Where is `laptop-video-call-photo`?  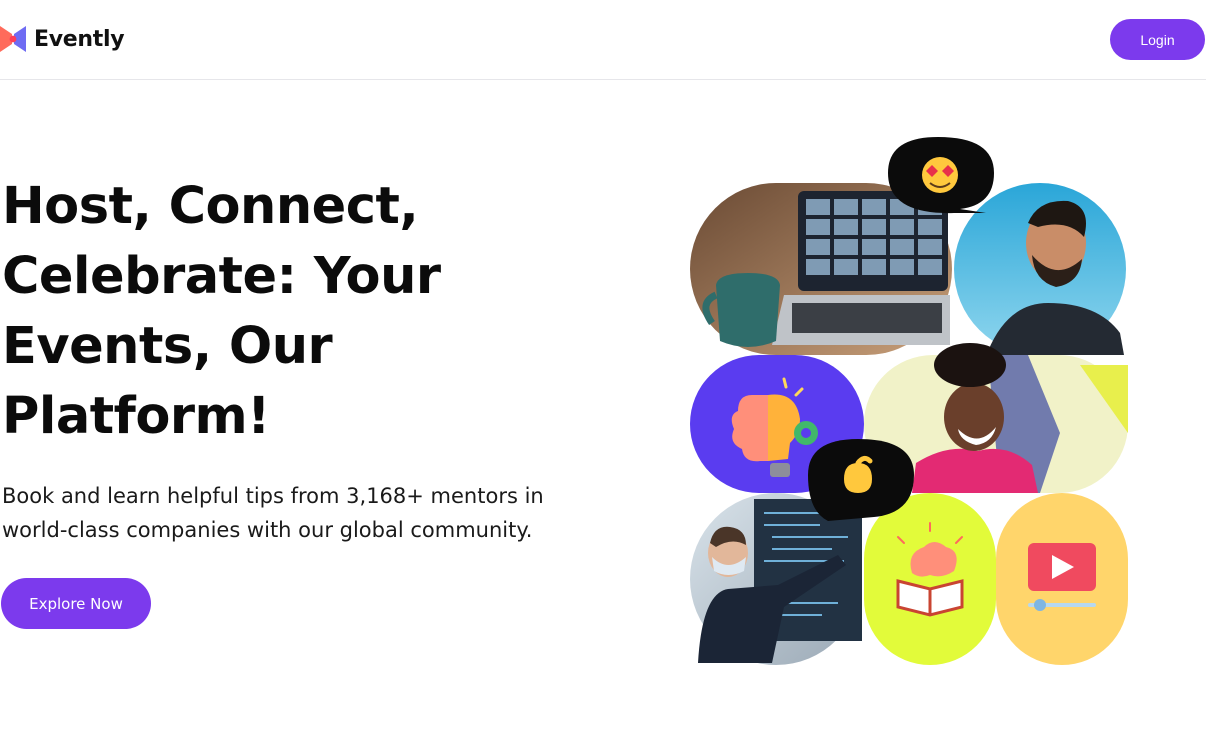 laptop-video-call-photo is located at coordinates (821, 269).